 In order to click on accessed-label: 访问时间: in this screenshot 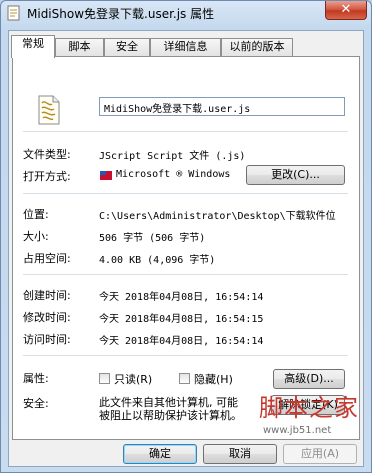, I will do `click(47, 339)`.